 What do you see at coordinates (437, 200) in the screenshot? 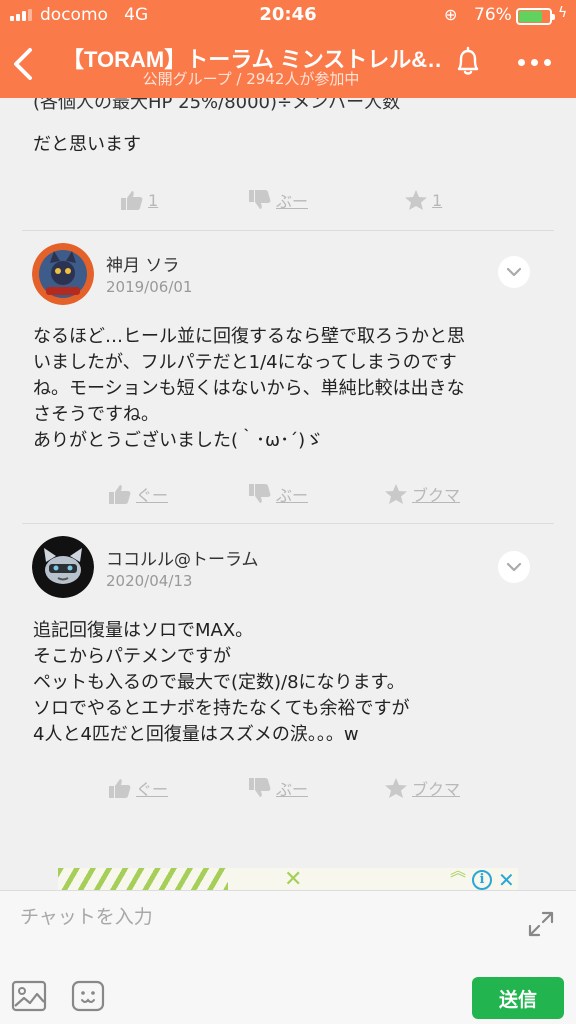
I see `favorite-count: 1` at bounding box center [437, 200].